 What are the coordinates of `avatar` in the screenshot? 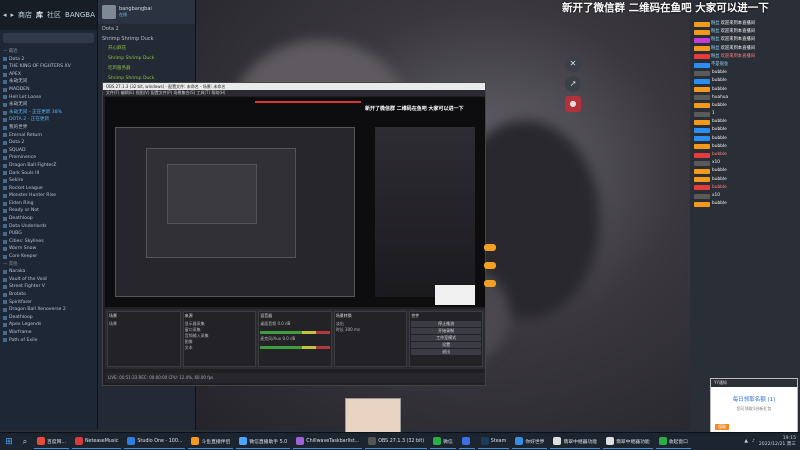 It's located at (109, 12).